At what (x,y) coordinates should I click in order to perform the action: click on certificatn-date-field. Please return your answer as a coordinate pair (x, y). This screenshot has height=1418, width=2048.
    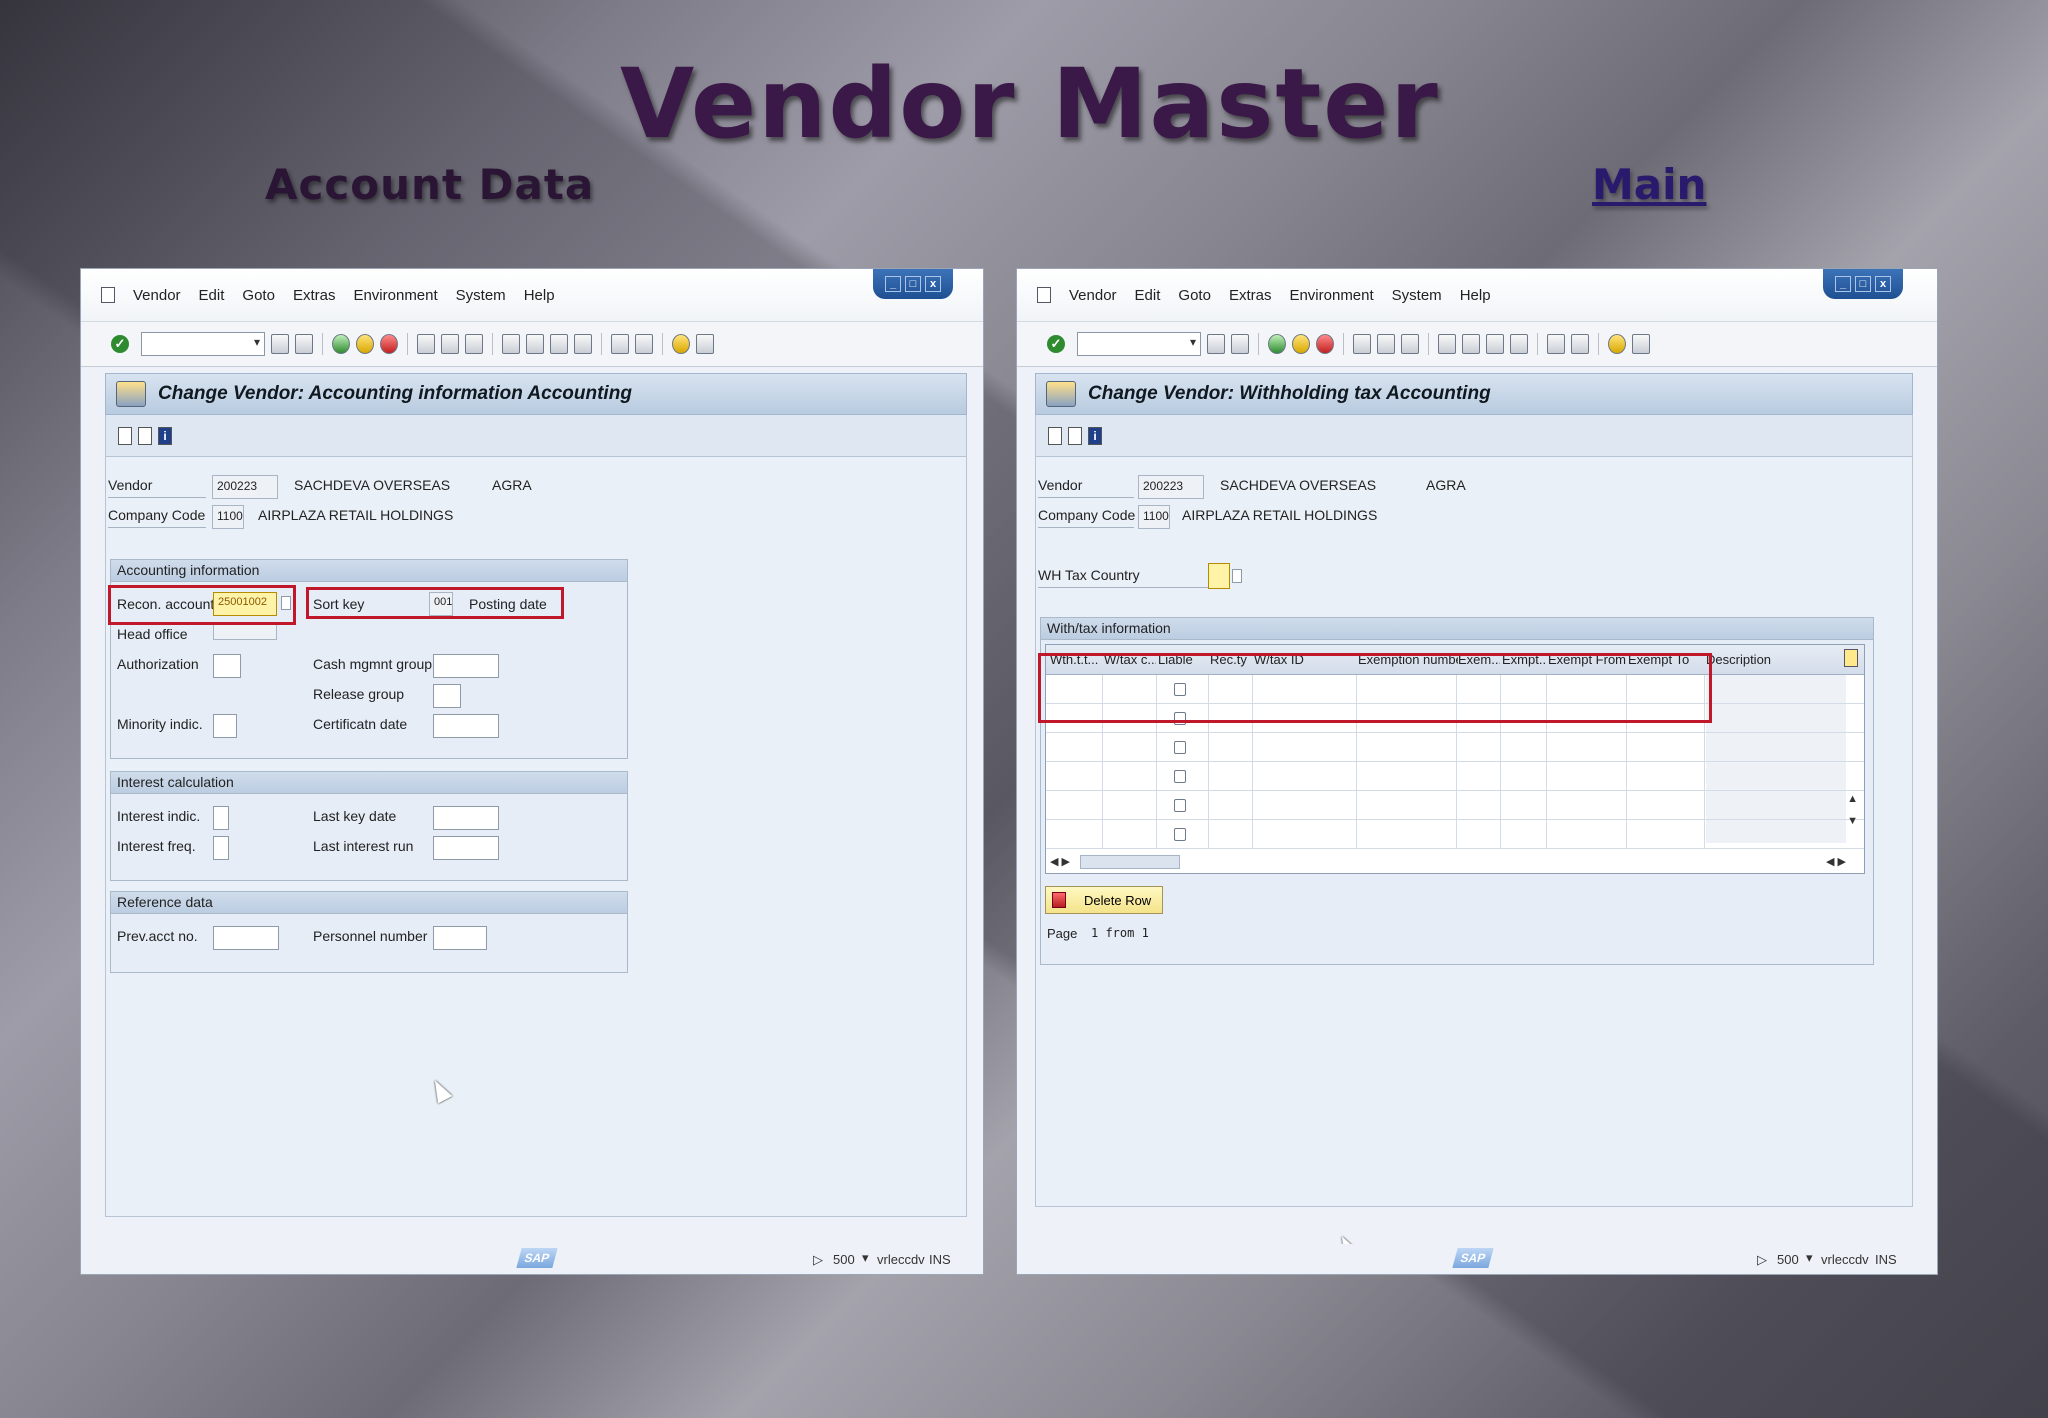
    Looking at the image, I should click on (466, 726).